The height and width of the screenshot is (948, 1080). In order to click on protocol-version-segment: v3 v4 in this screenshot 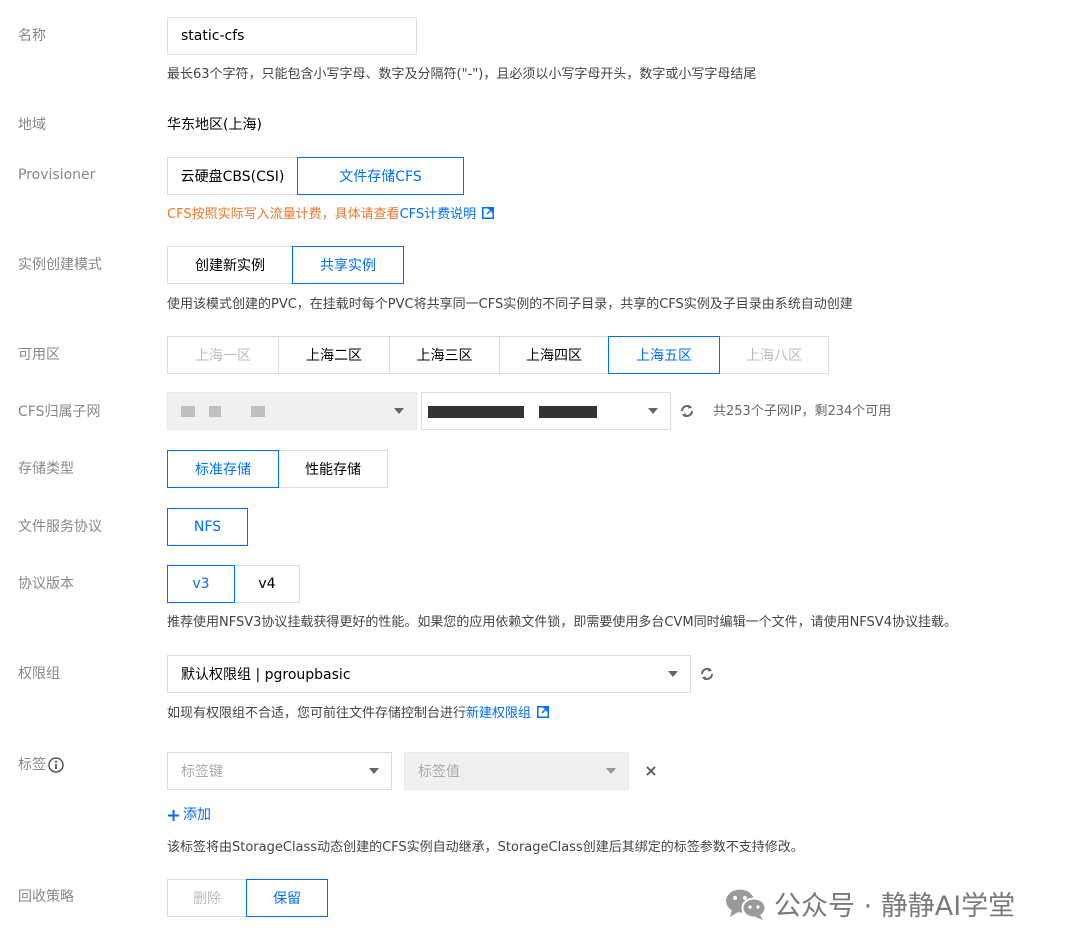, I will do `click(233, 584)`.